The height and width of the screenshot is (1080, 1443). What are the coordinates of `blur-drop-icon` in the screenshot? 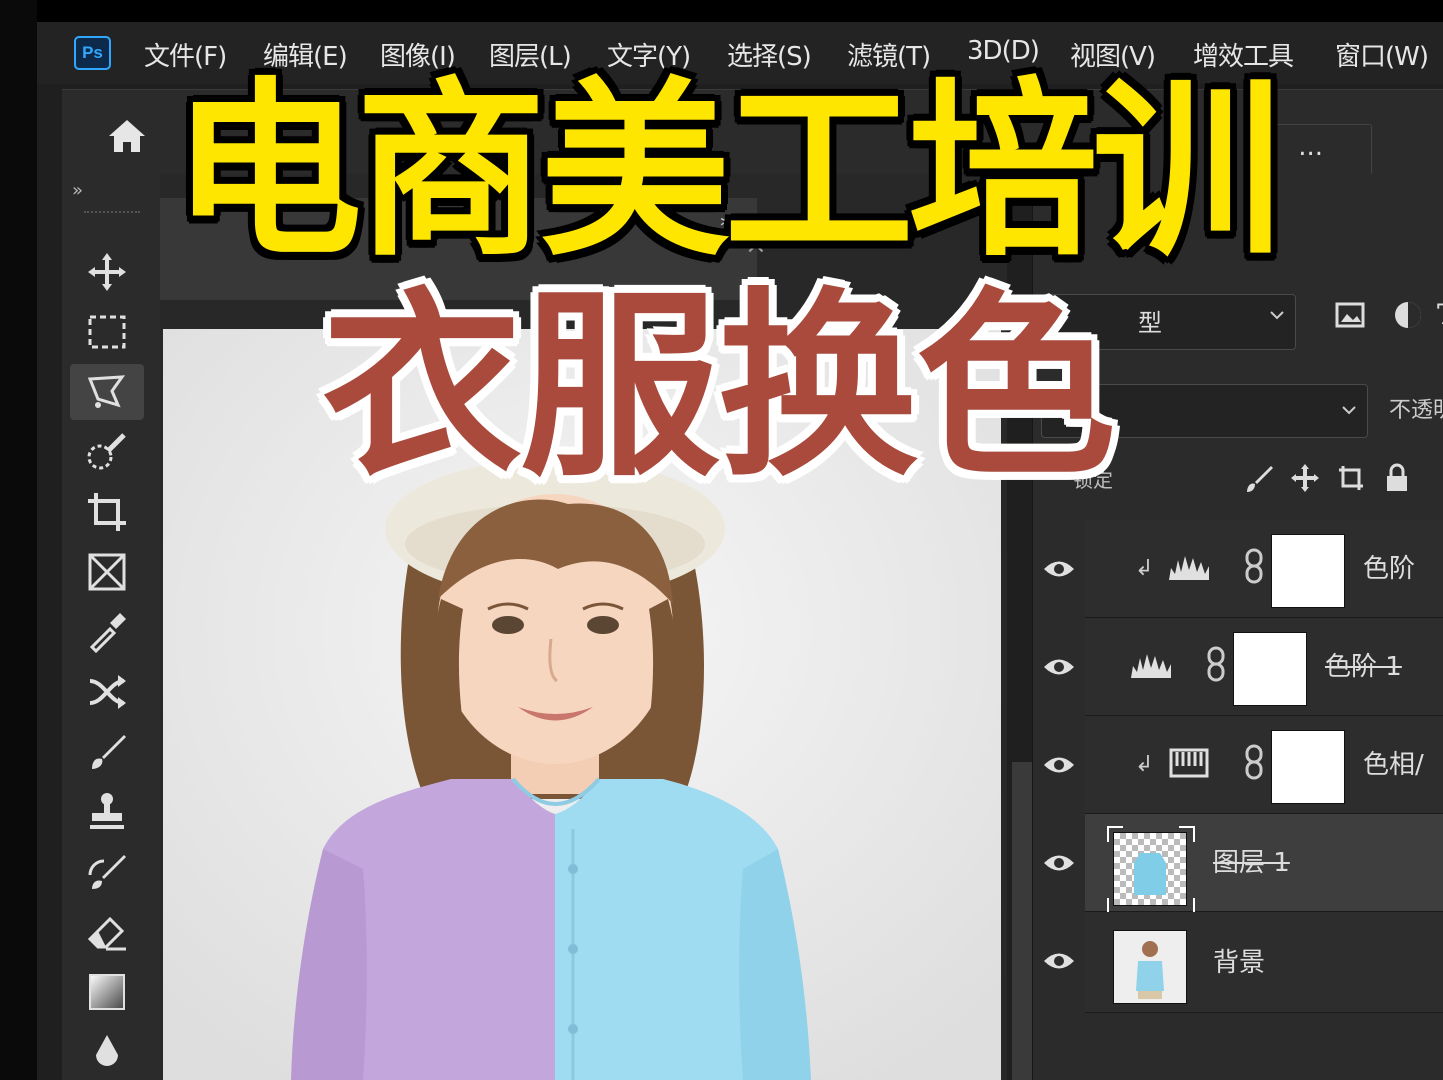 It's located at (107, 1050).